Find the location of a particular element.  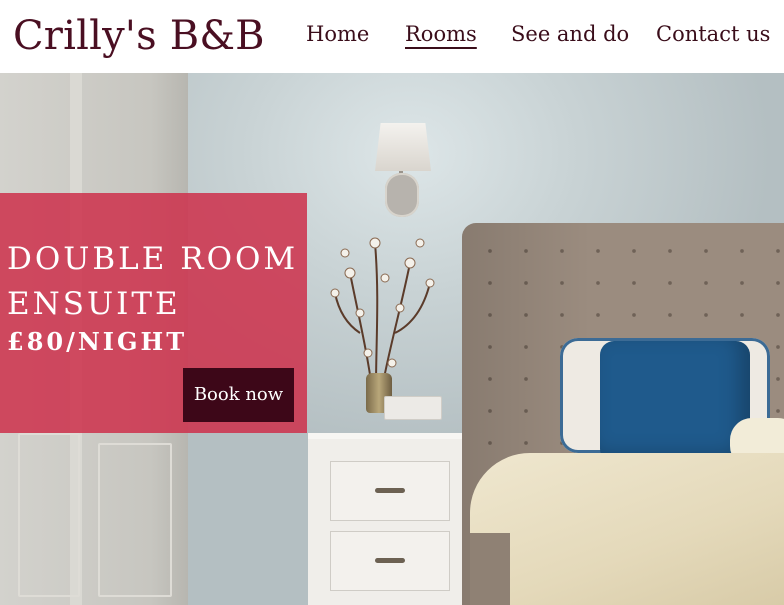

book-now-button: Book now is located at coordinates (238, 395).